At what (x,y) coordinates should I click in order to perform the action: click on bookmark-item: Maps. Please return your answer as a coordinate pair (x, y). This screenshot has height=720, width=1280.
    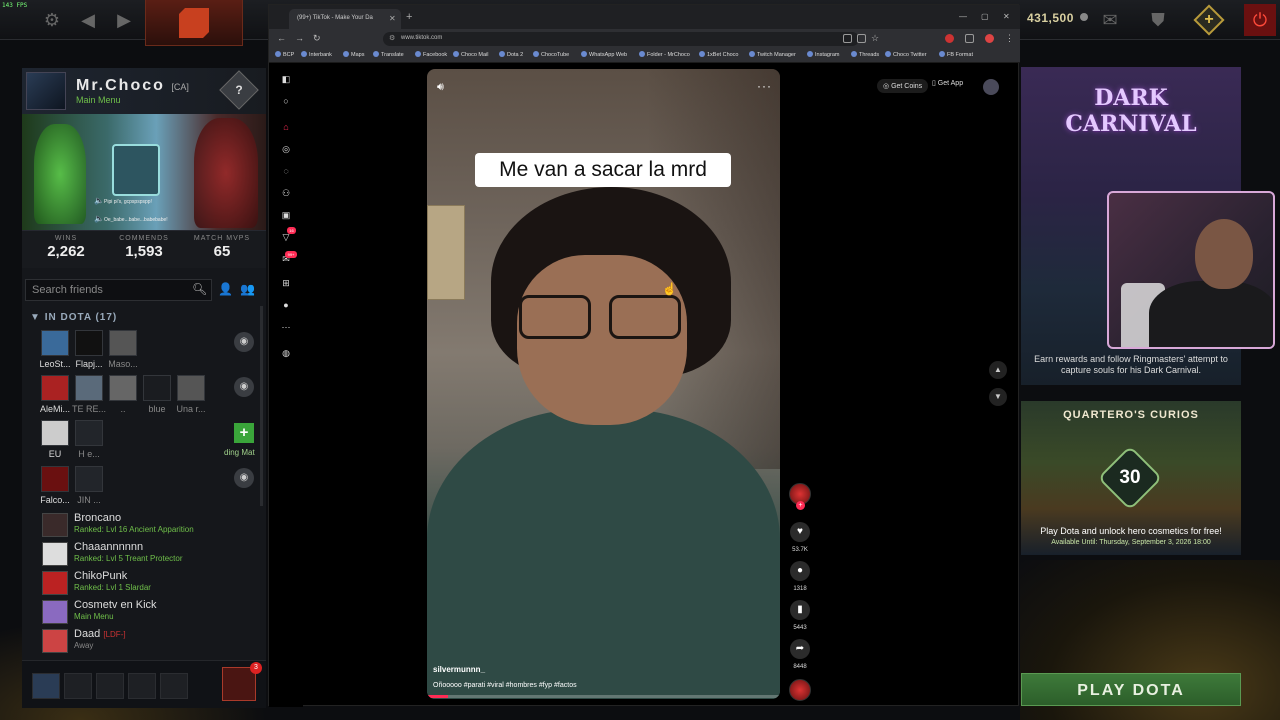
    Looking at the image, I should click on (353, 54).